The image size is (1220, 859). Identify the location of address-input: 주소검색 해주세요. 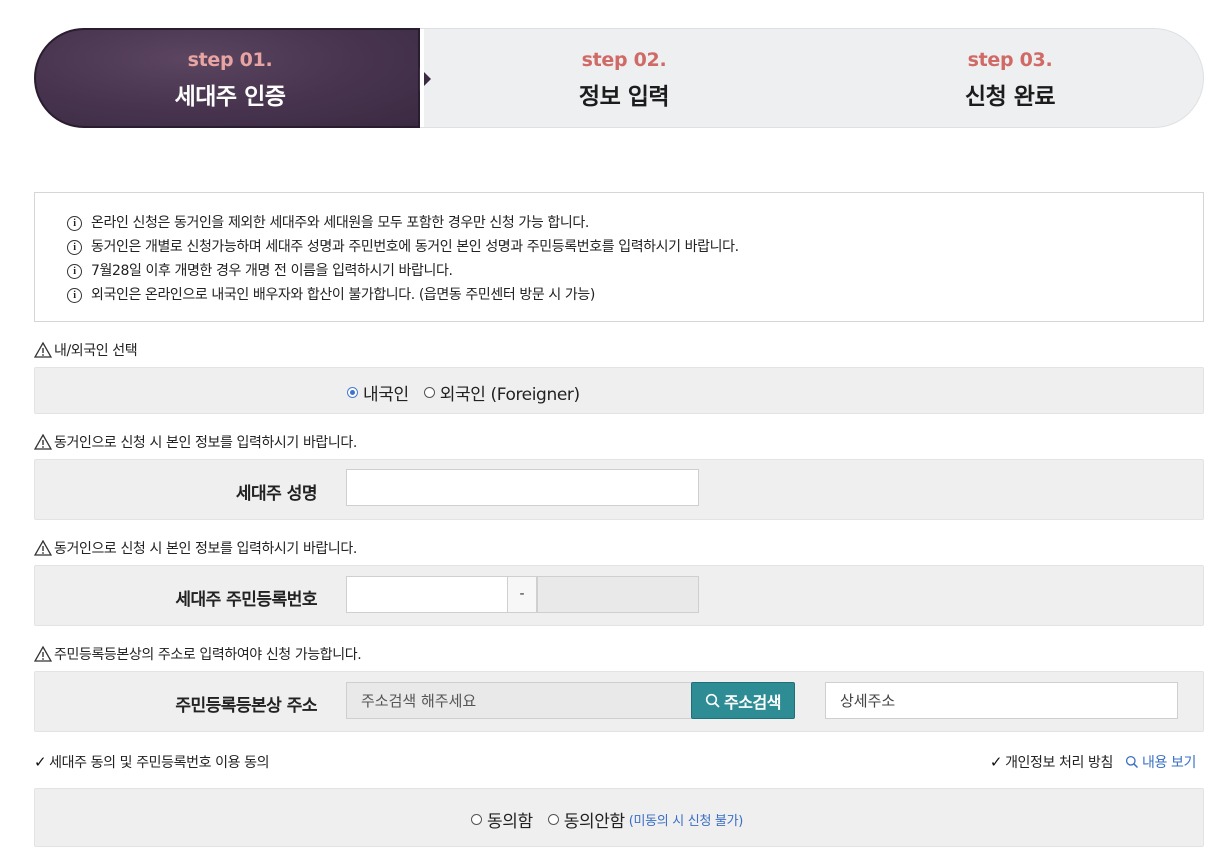
(519, 700).